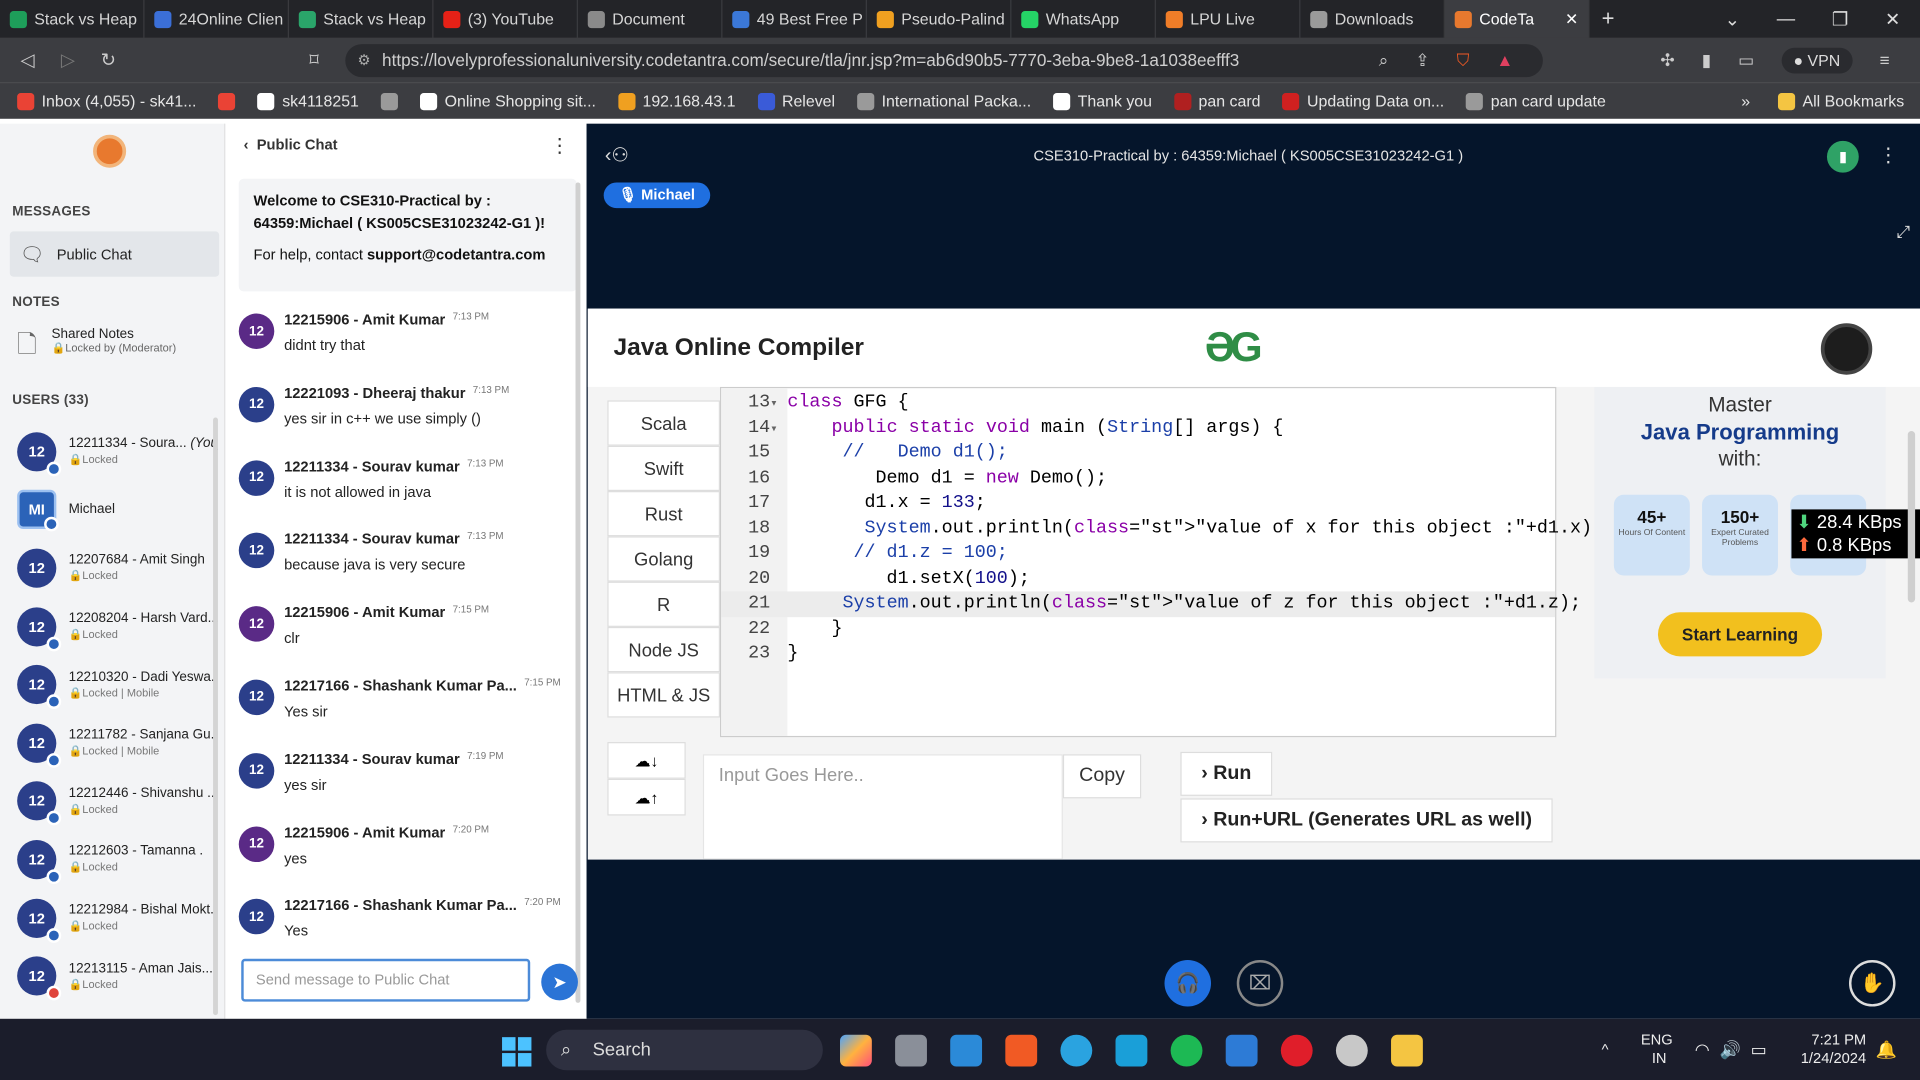  What do you see at coordinates (1888, 155) in the screenshot?
I see `presentation-options-icon: ⋮` at bounding box center [1888, 155].